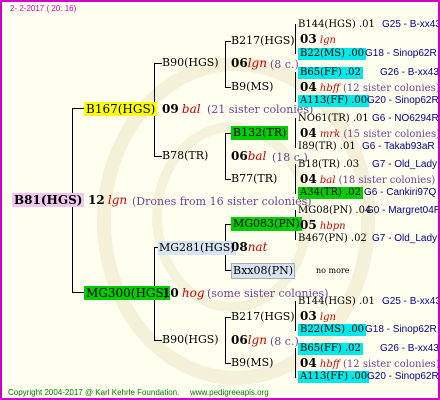  What do you see at coordinates (197, 248) in the screenshot?
I see `d1-name: MG281(HGS)` at bounding box center [197, 248].